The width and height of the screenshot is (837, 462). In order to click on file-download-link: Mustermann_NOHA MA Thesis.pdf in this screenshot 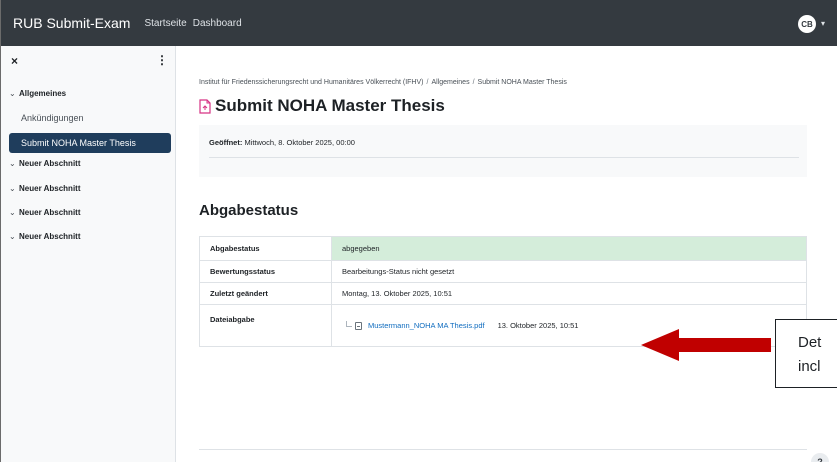, I will do `click(426, 325)`.